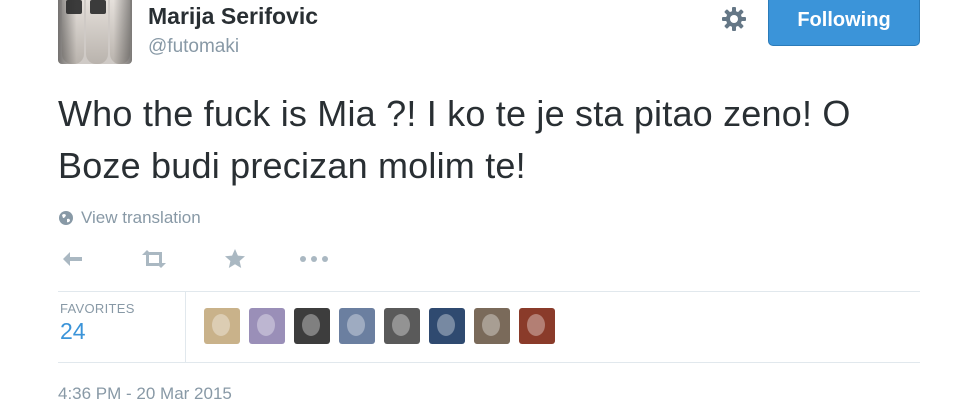 This screenshot has height=404, width=980. I want to click on retweet-icon, so click(154, 259).